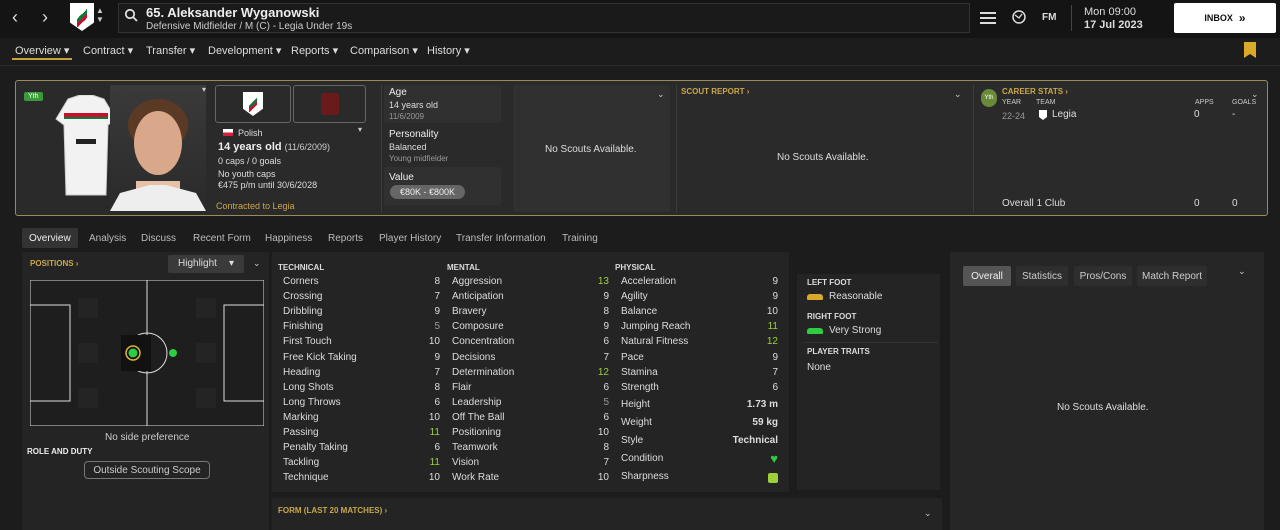 The height and width of the screenshot is (530, 1280). I want to click on career-col-goals: GOALS, so click(1244, 102).